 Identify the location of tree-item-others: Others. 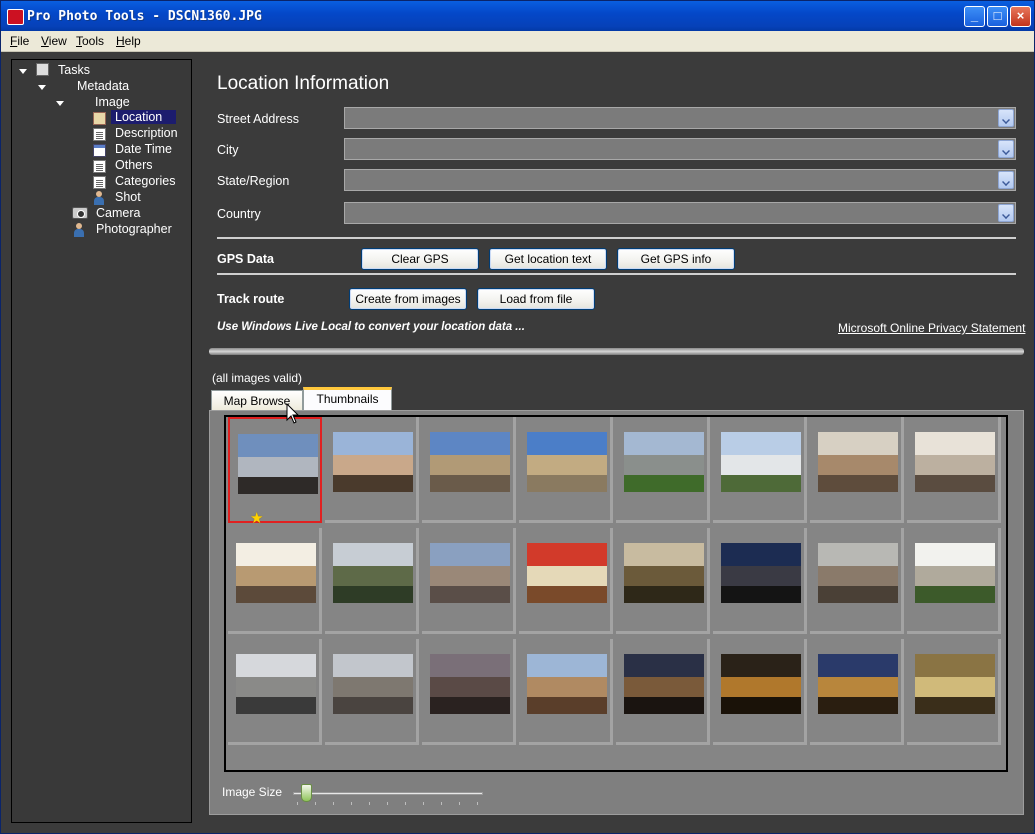
(134, 165).